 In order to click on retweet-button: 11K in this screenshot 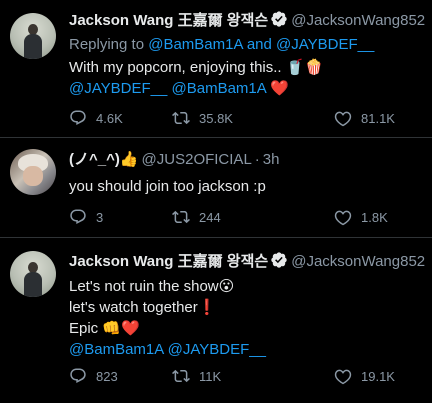, I will do `click(196, 376)`.